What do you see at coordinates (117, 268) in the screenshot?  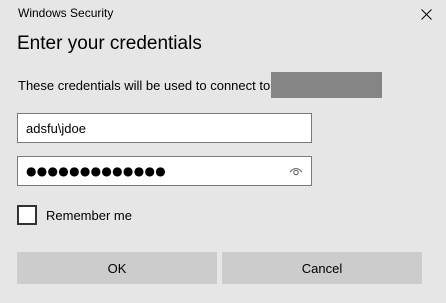 I see `ok-button: OK` at bounding box center [117, 268].